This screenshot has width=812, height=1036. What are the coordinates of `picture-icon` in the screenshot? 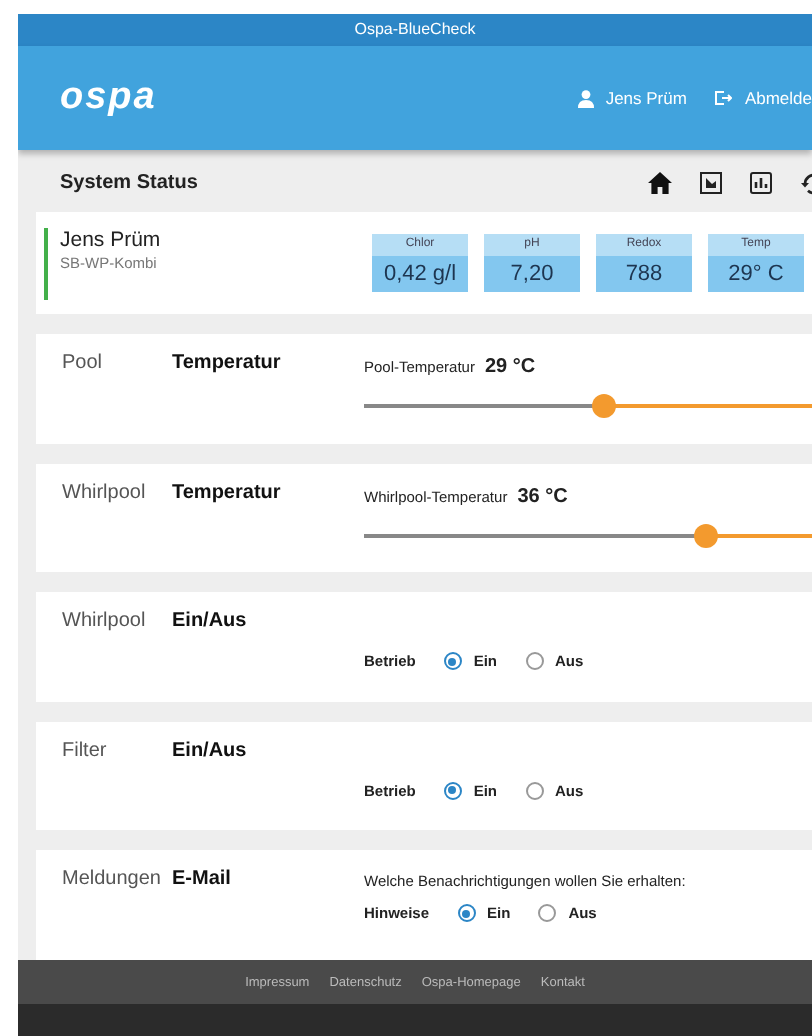 It's located at (711, 183).